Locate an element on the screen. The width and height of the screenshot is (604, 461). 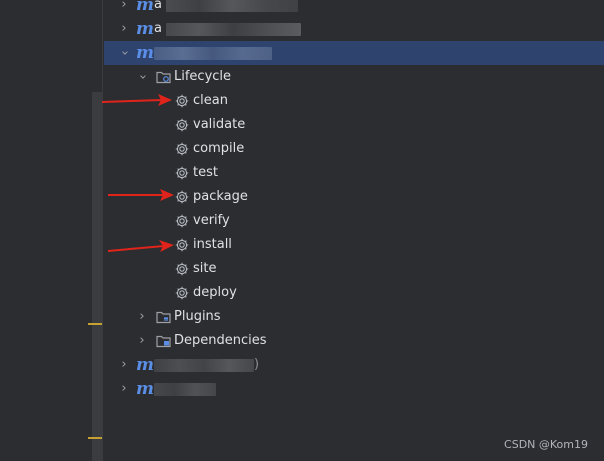
goal-label: site is located at coordinates (205, 268).